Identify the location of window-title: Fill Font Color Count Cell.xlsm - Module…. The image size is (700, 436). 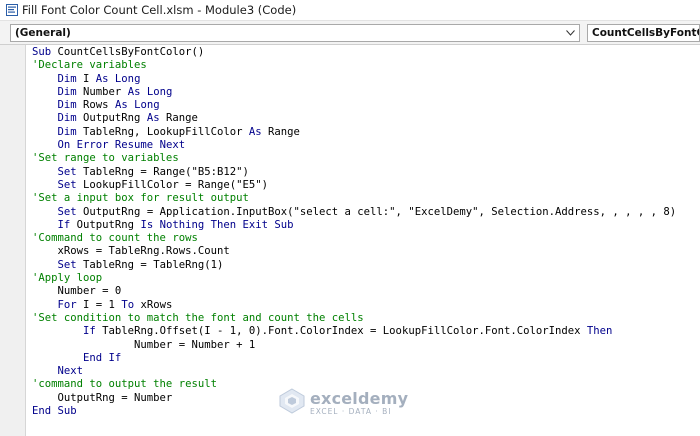
(159, 10).